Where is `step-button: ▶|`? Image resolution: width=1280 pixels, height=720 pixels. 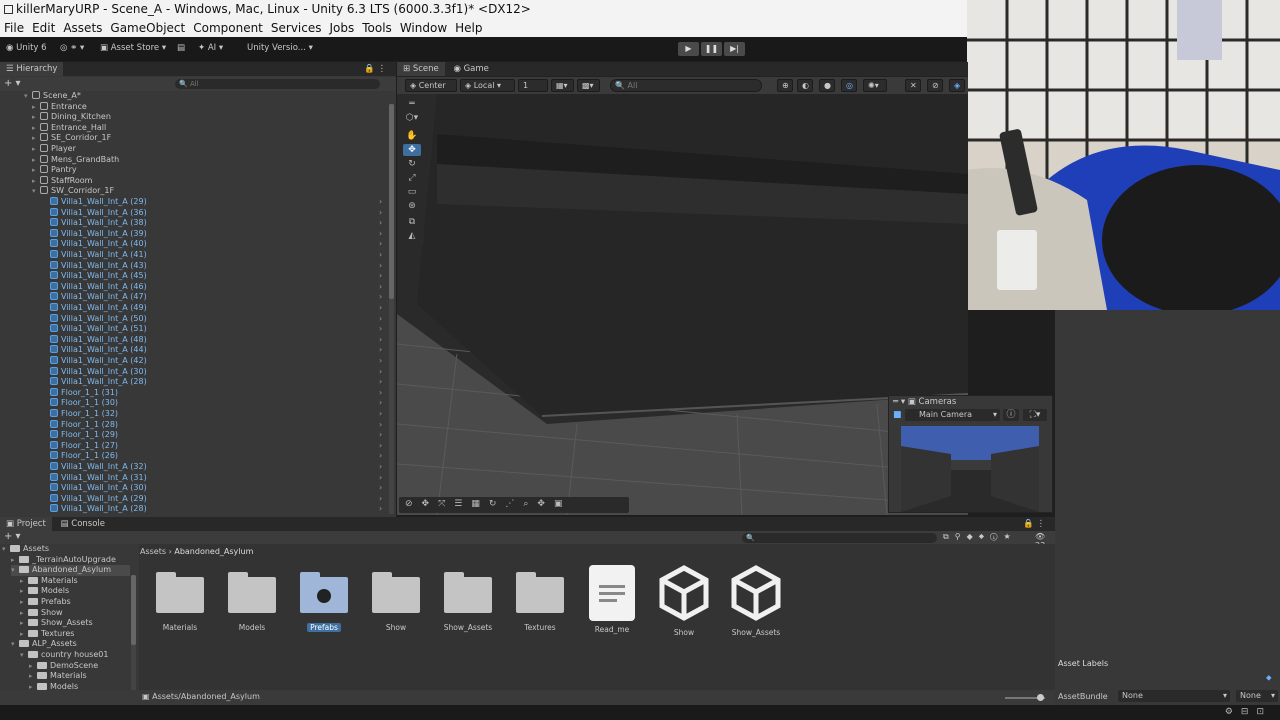
step-button: ▶| is located at coordinates (734, 49).